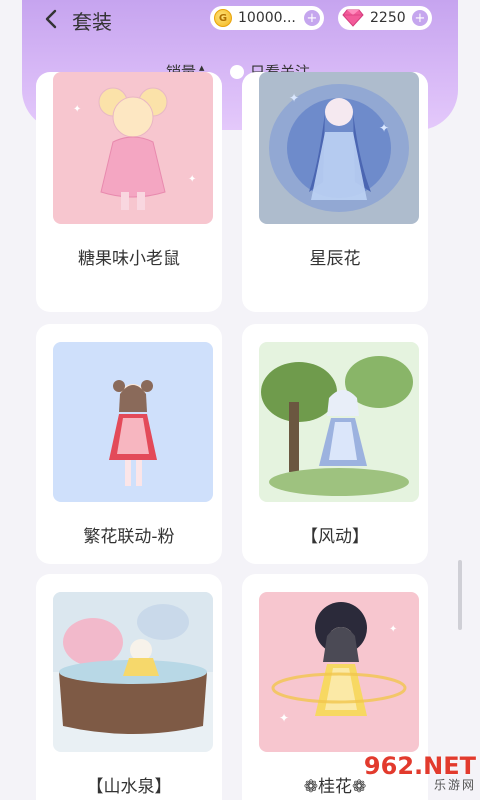  I want to click on gem-icon, so click(353, 18).